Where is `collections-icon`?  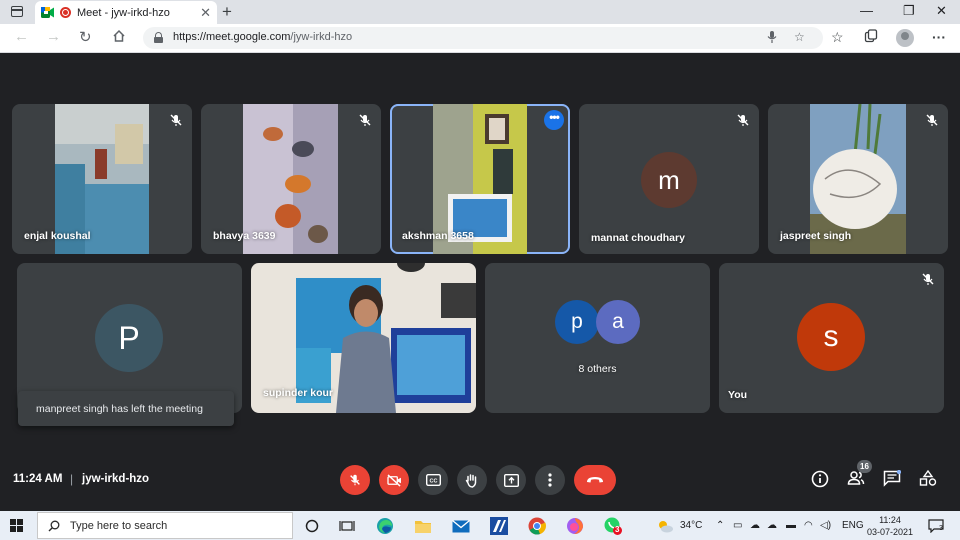
collections-icon is located at coordinates (871, 37).